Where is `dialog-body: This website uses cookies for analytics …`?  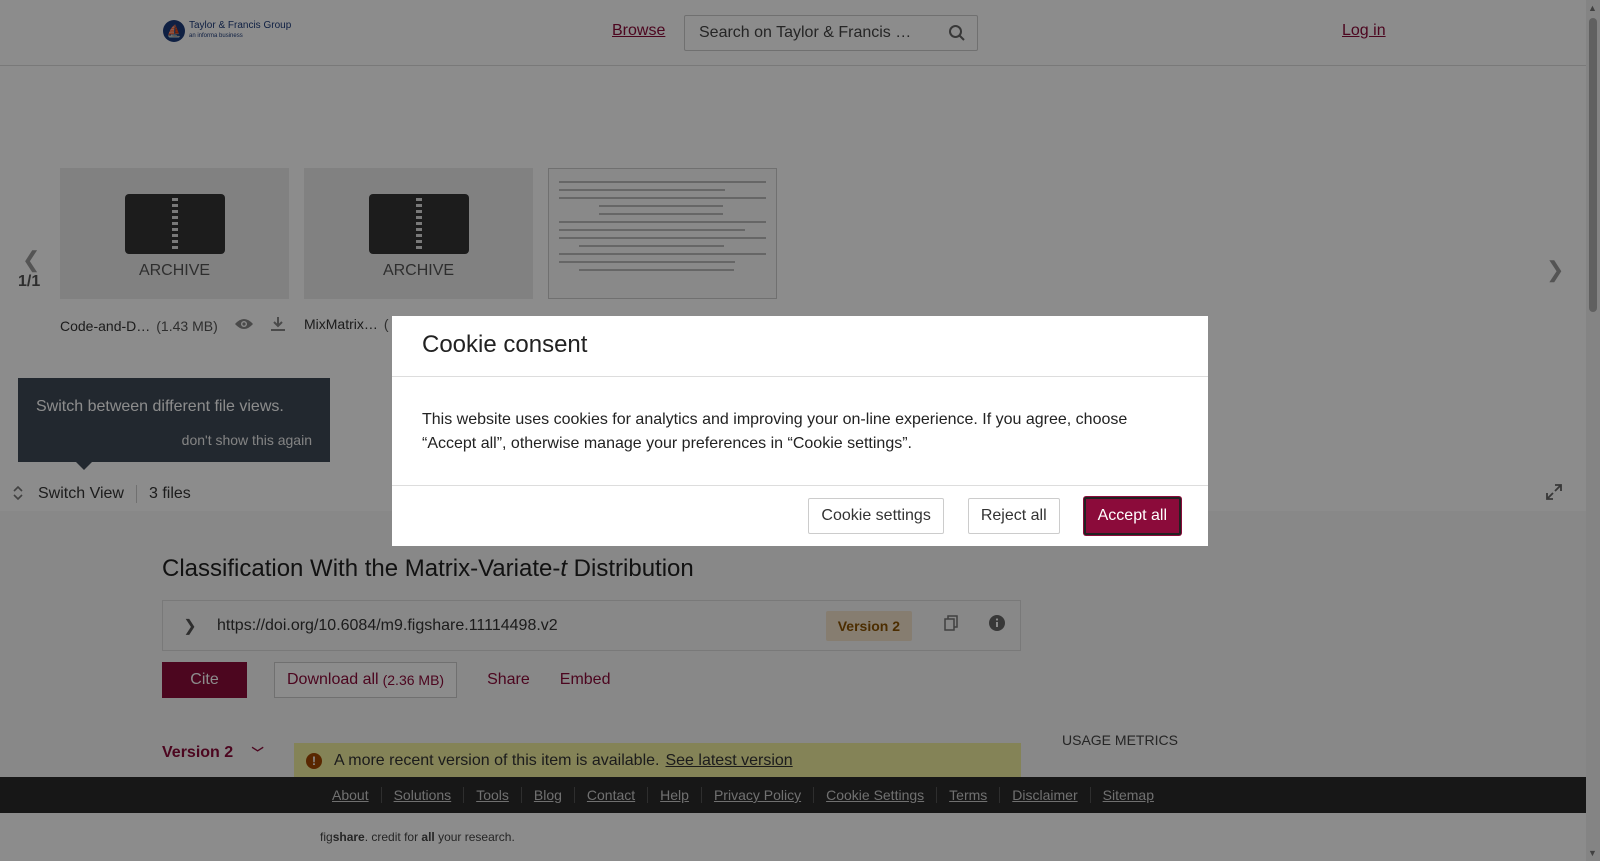 dialog-body: This website uses cookies for analytics … is located at coordinates (800, 431).